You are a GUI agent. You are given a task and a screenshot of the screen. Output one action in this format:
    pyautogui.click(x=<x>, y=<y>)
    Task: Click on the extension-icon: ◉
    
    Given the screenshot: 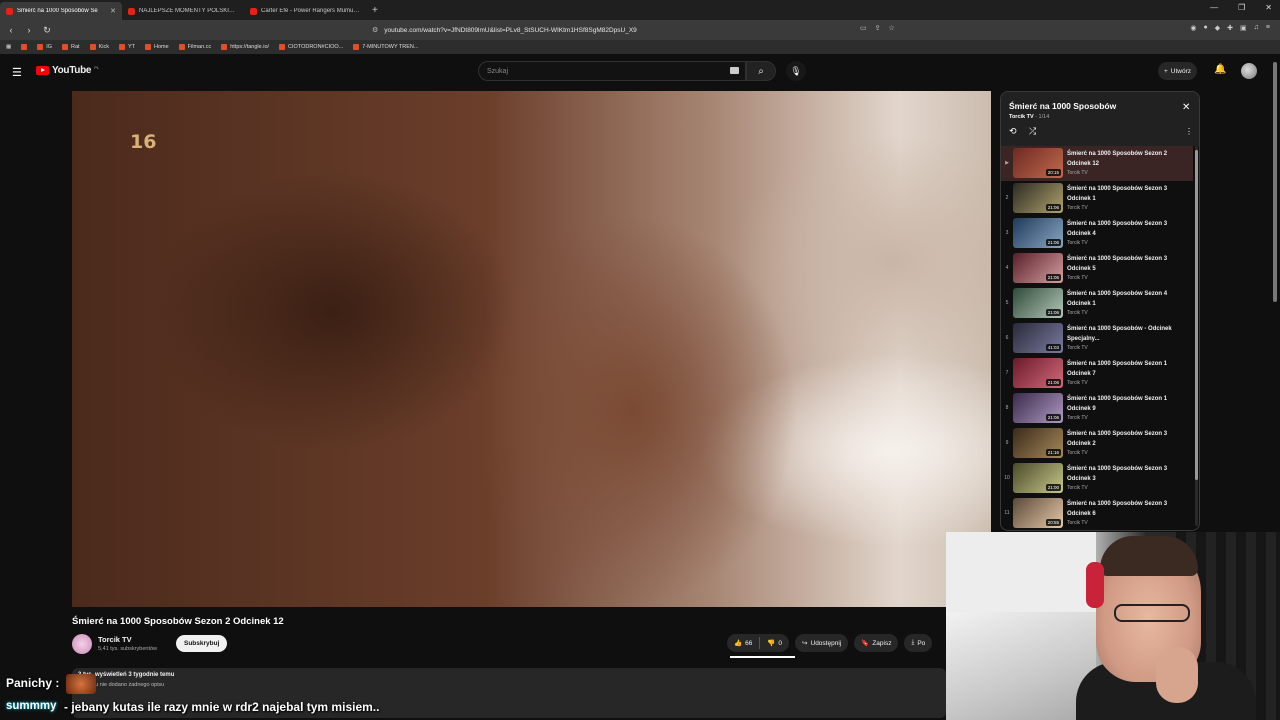 What is the action you would take?
    pyautogui.click(x=1193, y=28)
    